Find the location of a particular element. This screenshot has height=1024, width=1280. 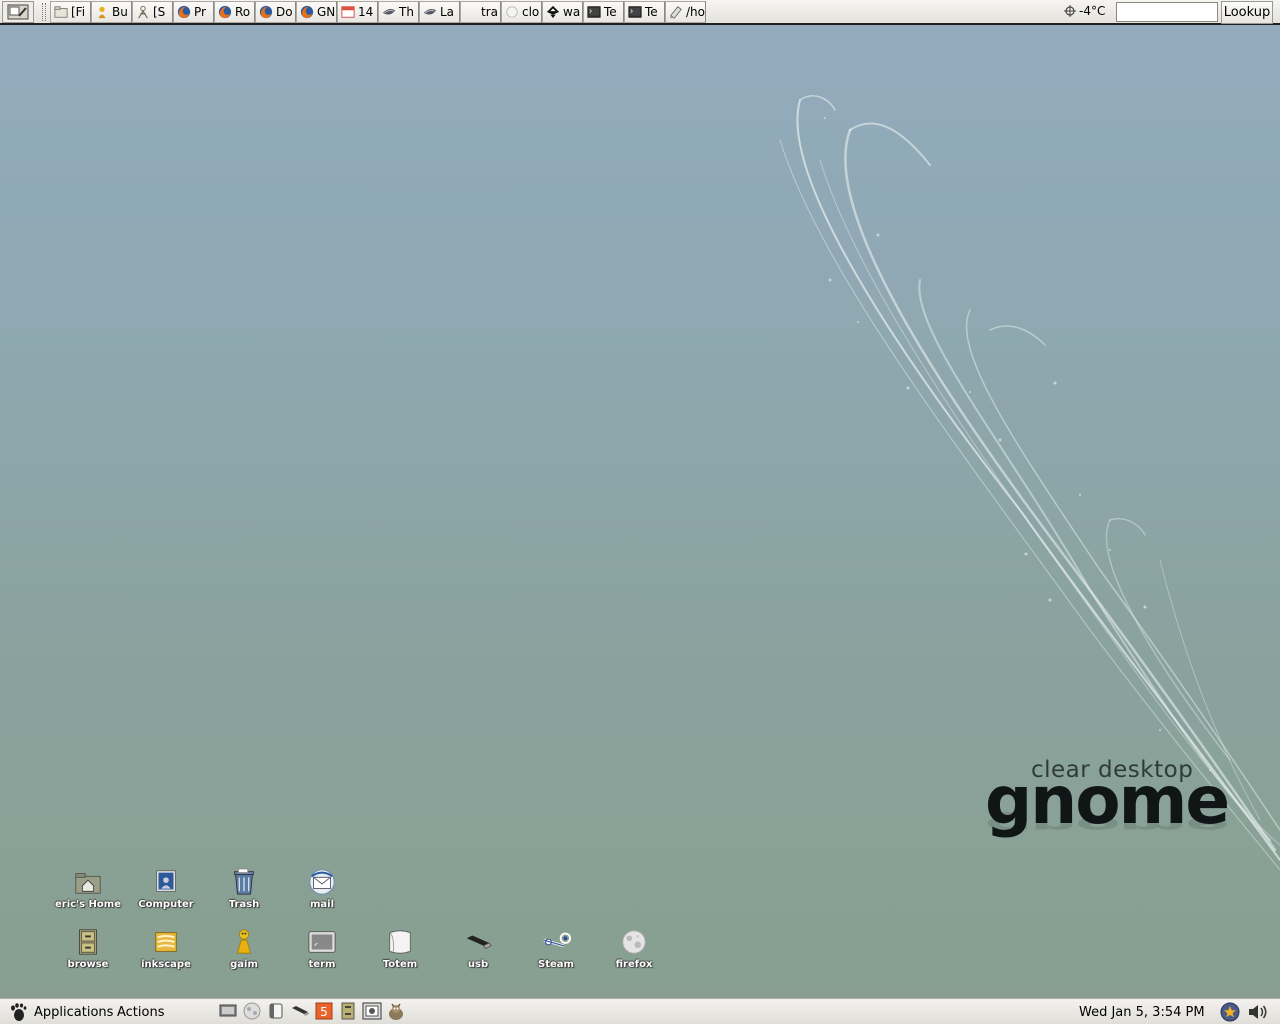

desktop-icon-trash: Trash is located at coordinates (244, 888).